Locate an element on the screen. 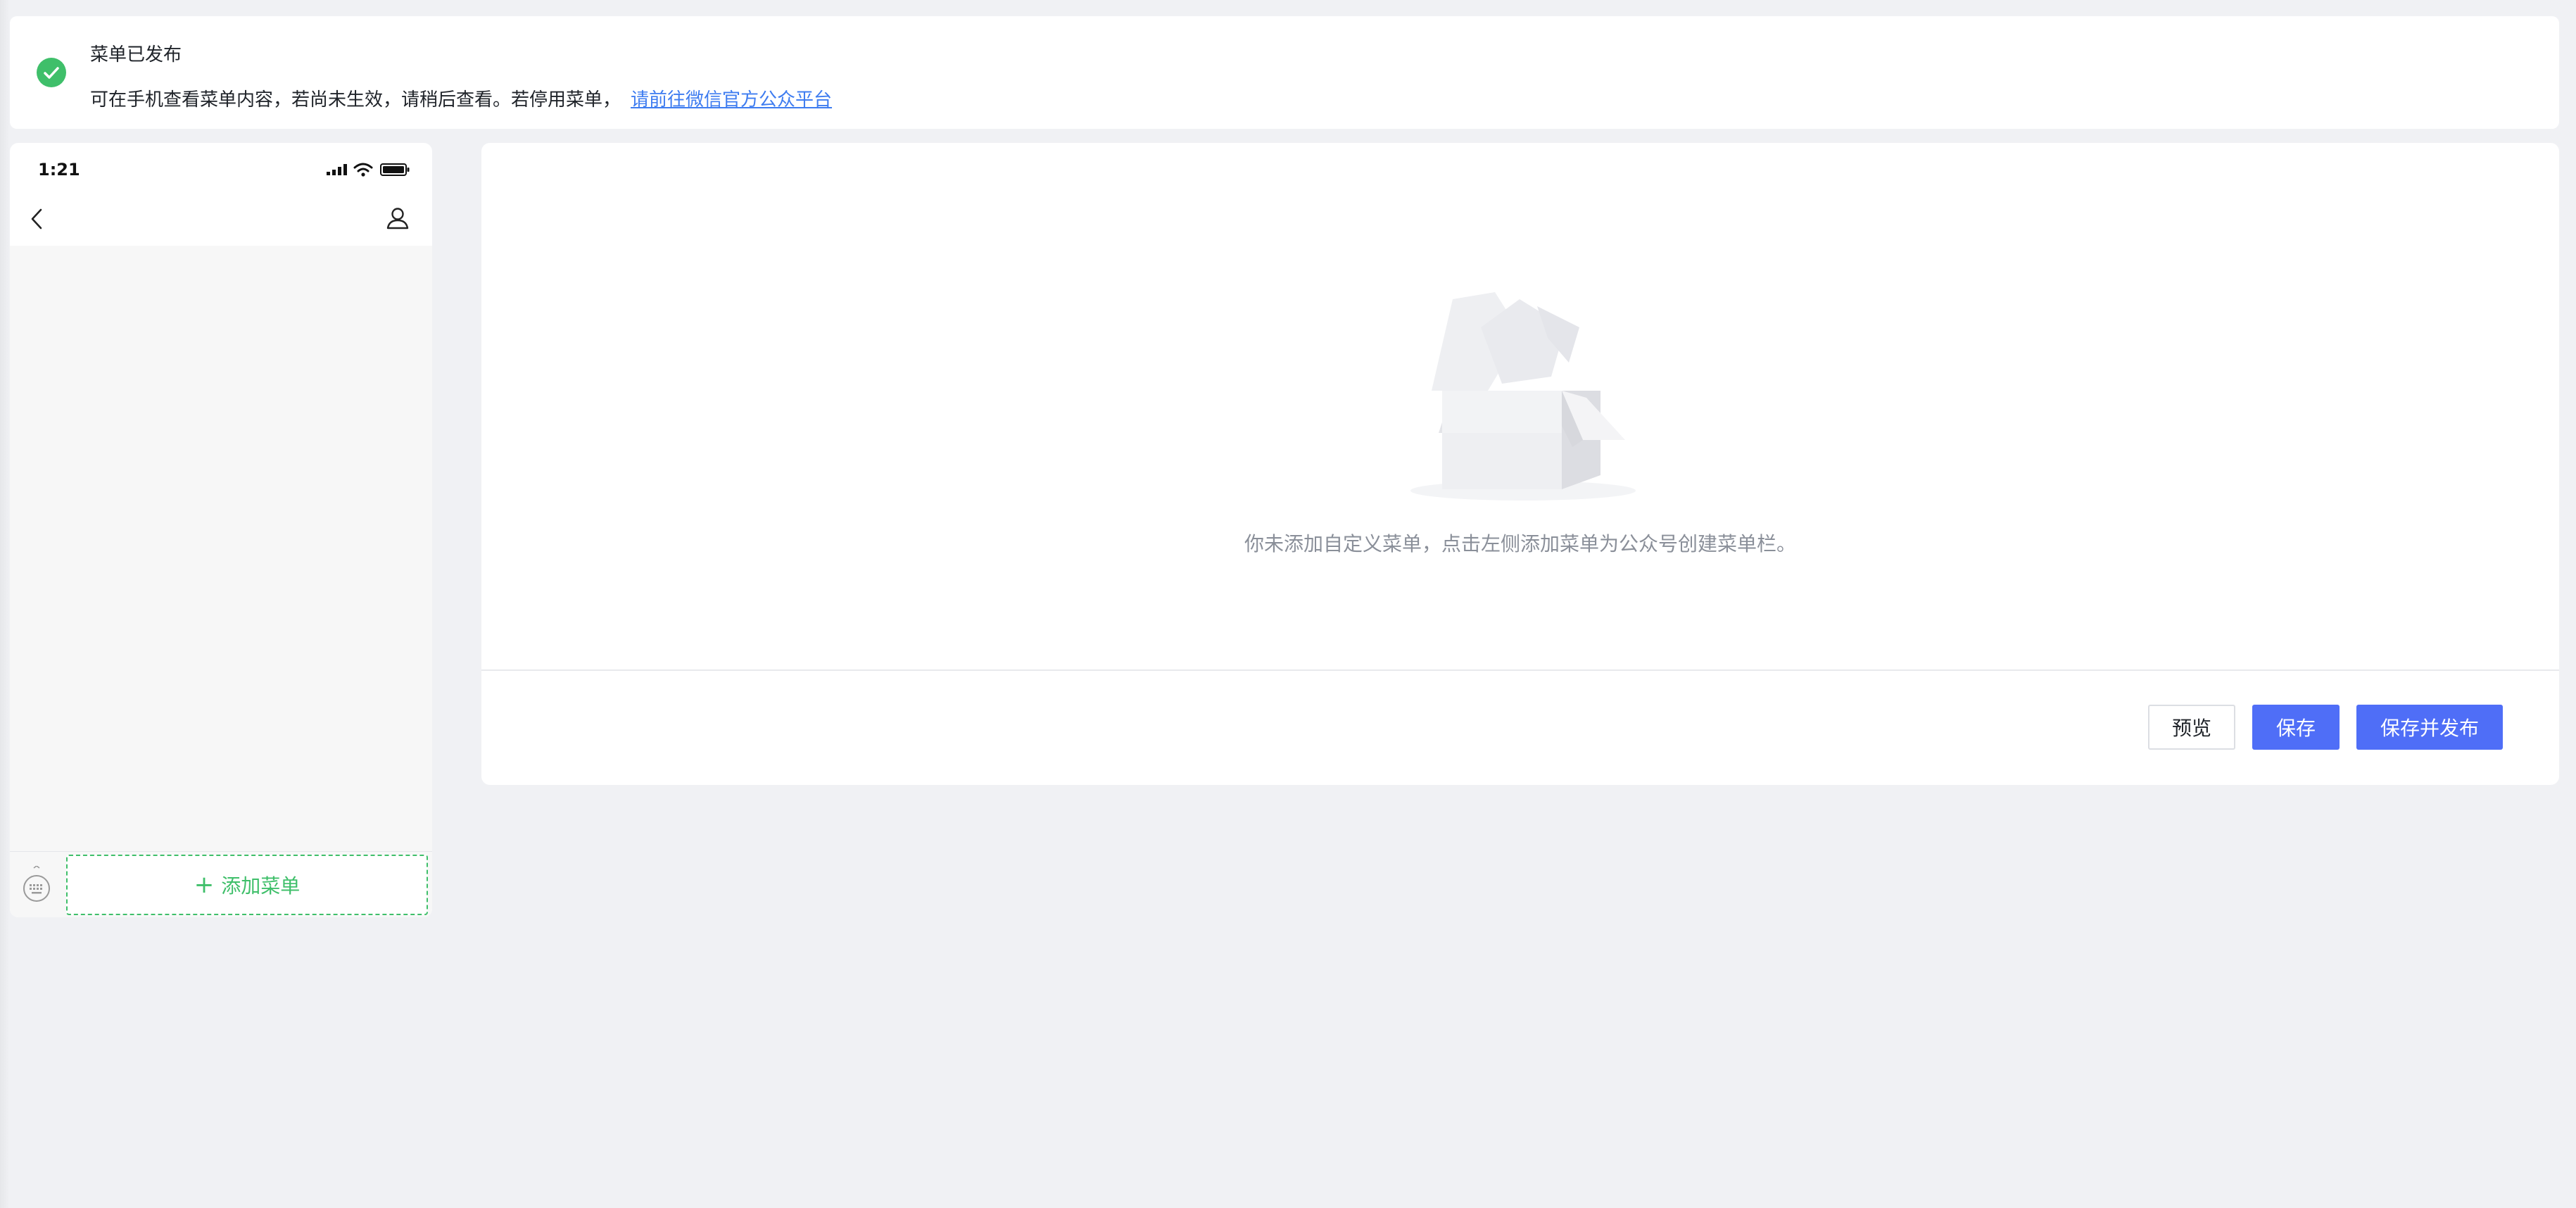 This screenshot has height=1208, width=2576. phone-nav-bar is located at coordinates (221, 219).